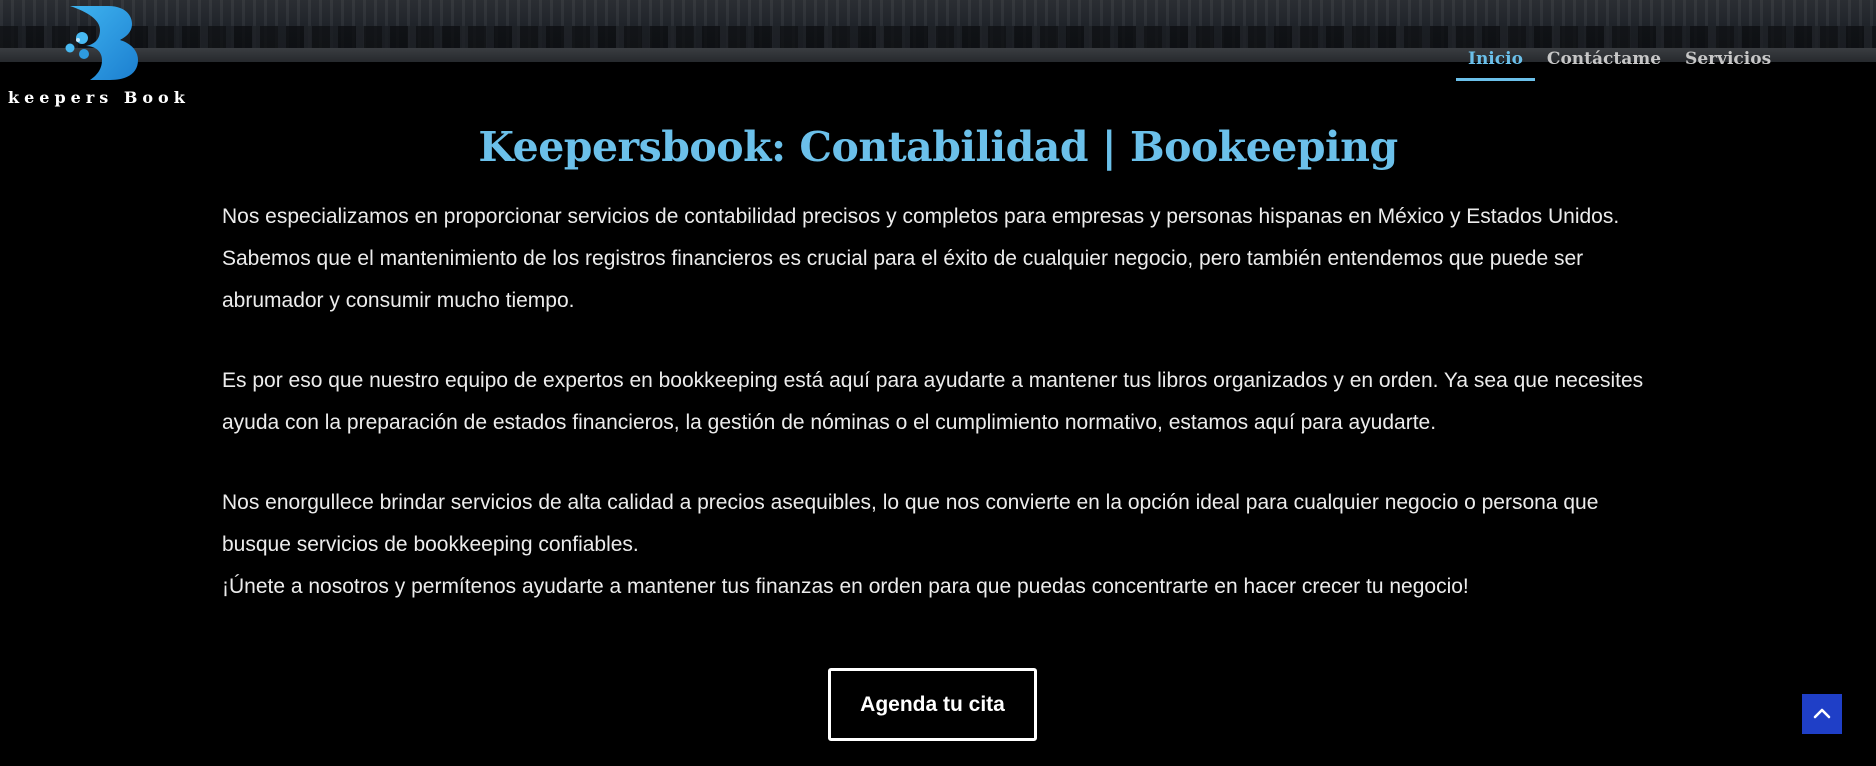 This screenshot has height=766, width=1876. I want to click on page-title: Keepersbook: Contabilidad | Bookeeping, so click(938, 147).